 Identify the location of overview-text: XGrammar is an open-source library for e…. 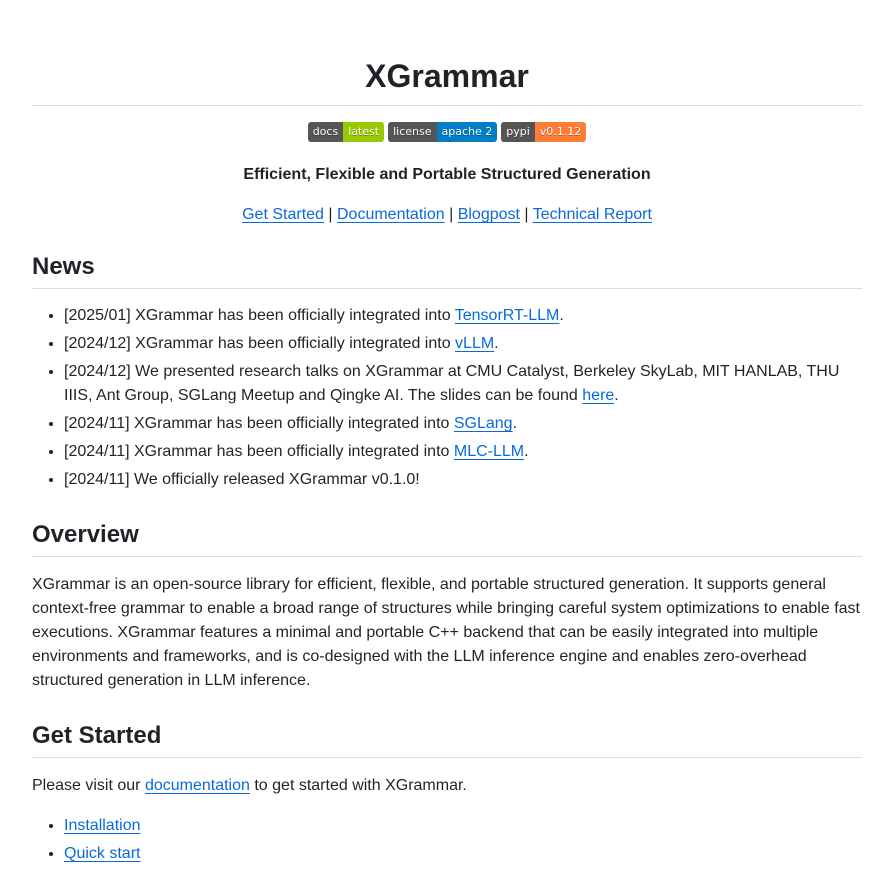
(446, 632).